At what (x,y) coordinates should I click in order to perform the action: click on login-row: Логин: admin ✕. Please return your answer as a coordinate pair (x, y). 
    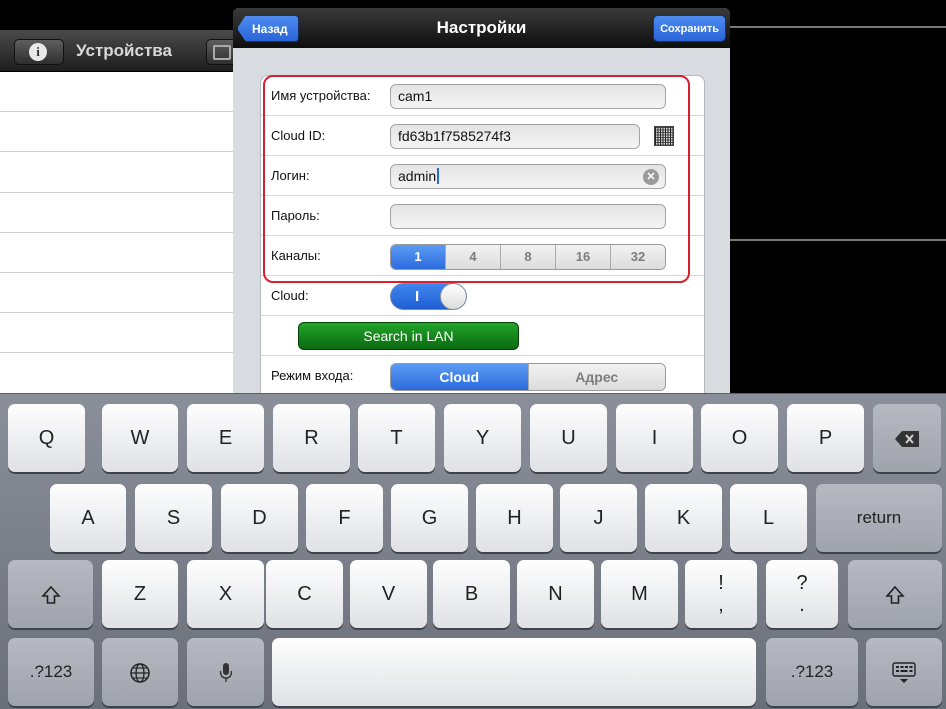
    Looking at the image, I should click on (482, 176).